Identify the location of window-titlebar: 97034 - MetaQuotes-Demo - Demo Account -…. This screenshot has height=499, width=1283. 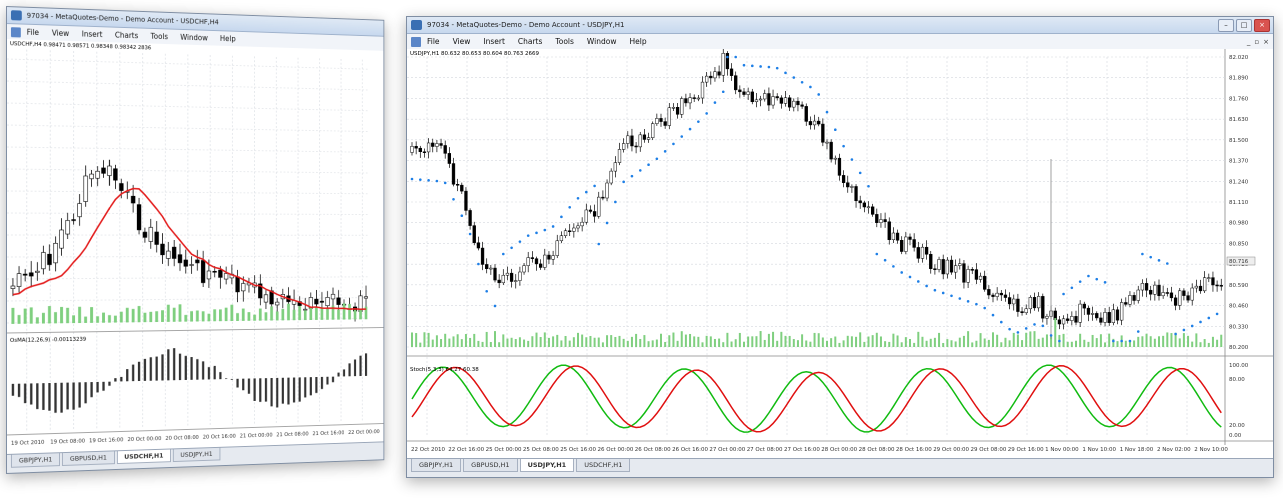
(840, 25).